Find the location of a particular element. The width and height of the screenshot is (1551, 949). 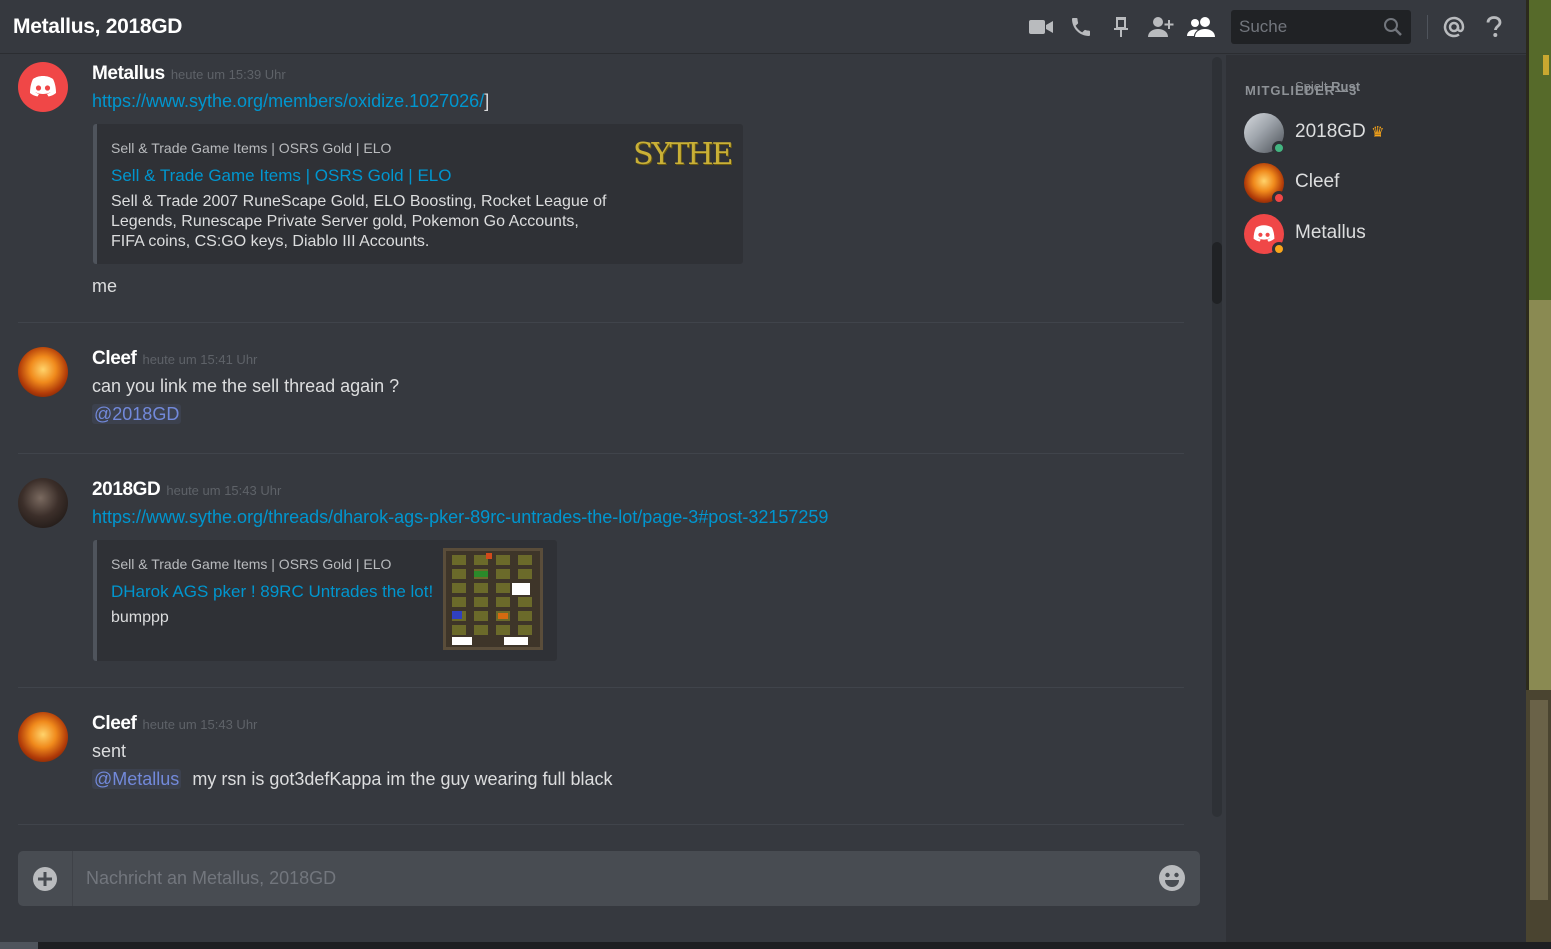

member-name: Cleef is located at coordinates (1317, 182).